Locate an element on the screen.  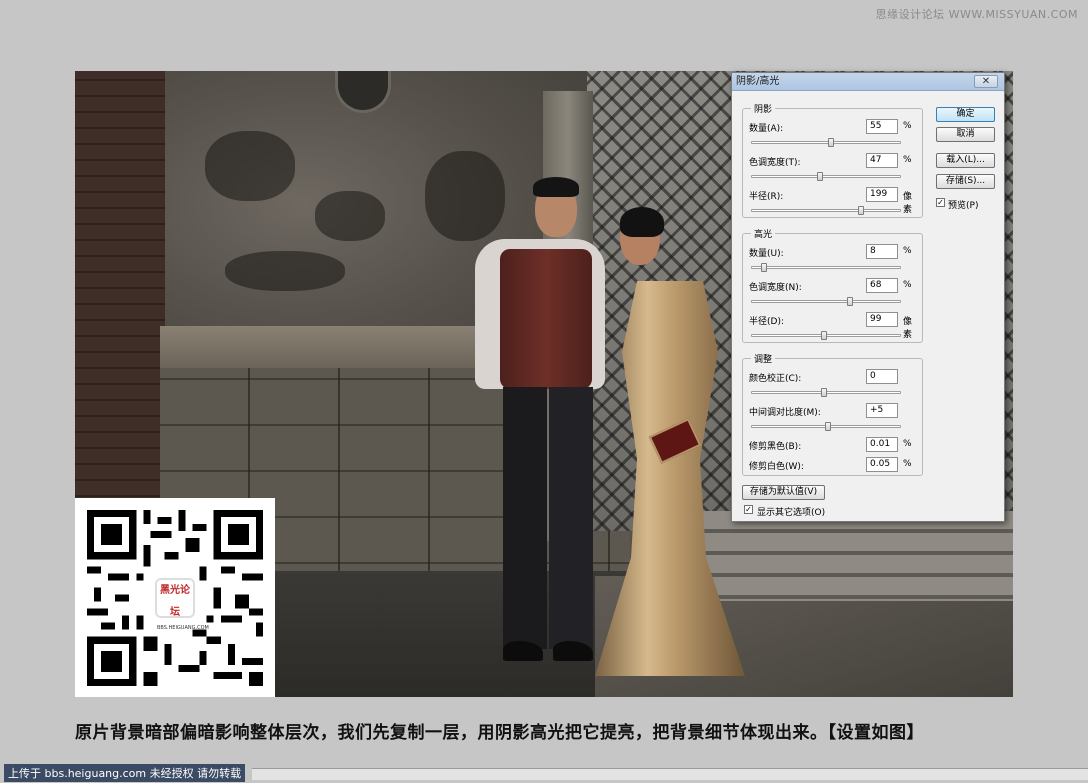
qr-code: 黑光论坛 BBS.HEIGUANG.COM is located at coordinates (175, 597).